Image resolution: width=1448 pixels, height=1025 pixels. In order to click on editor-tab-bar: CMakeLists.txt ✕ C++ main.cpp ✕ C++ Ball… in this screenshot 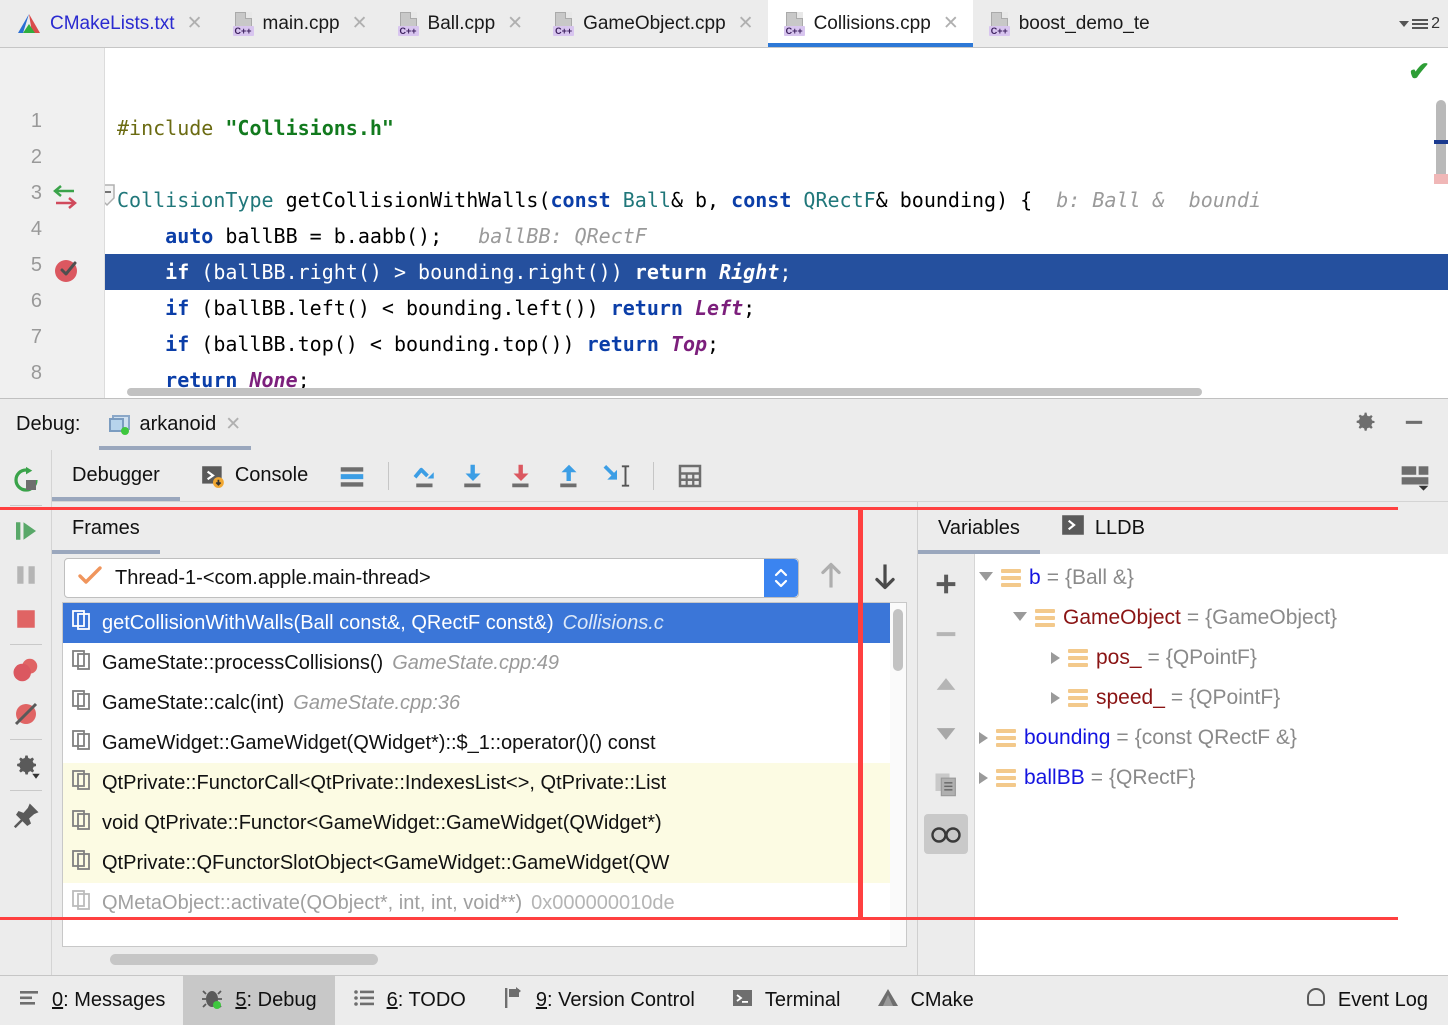, I will do `click(724, 24)`.